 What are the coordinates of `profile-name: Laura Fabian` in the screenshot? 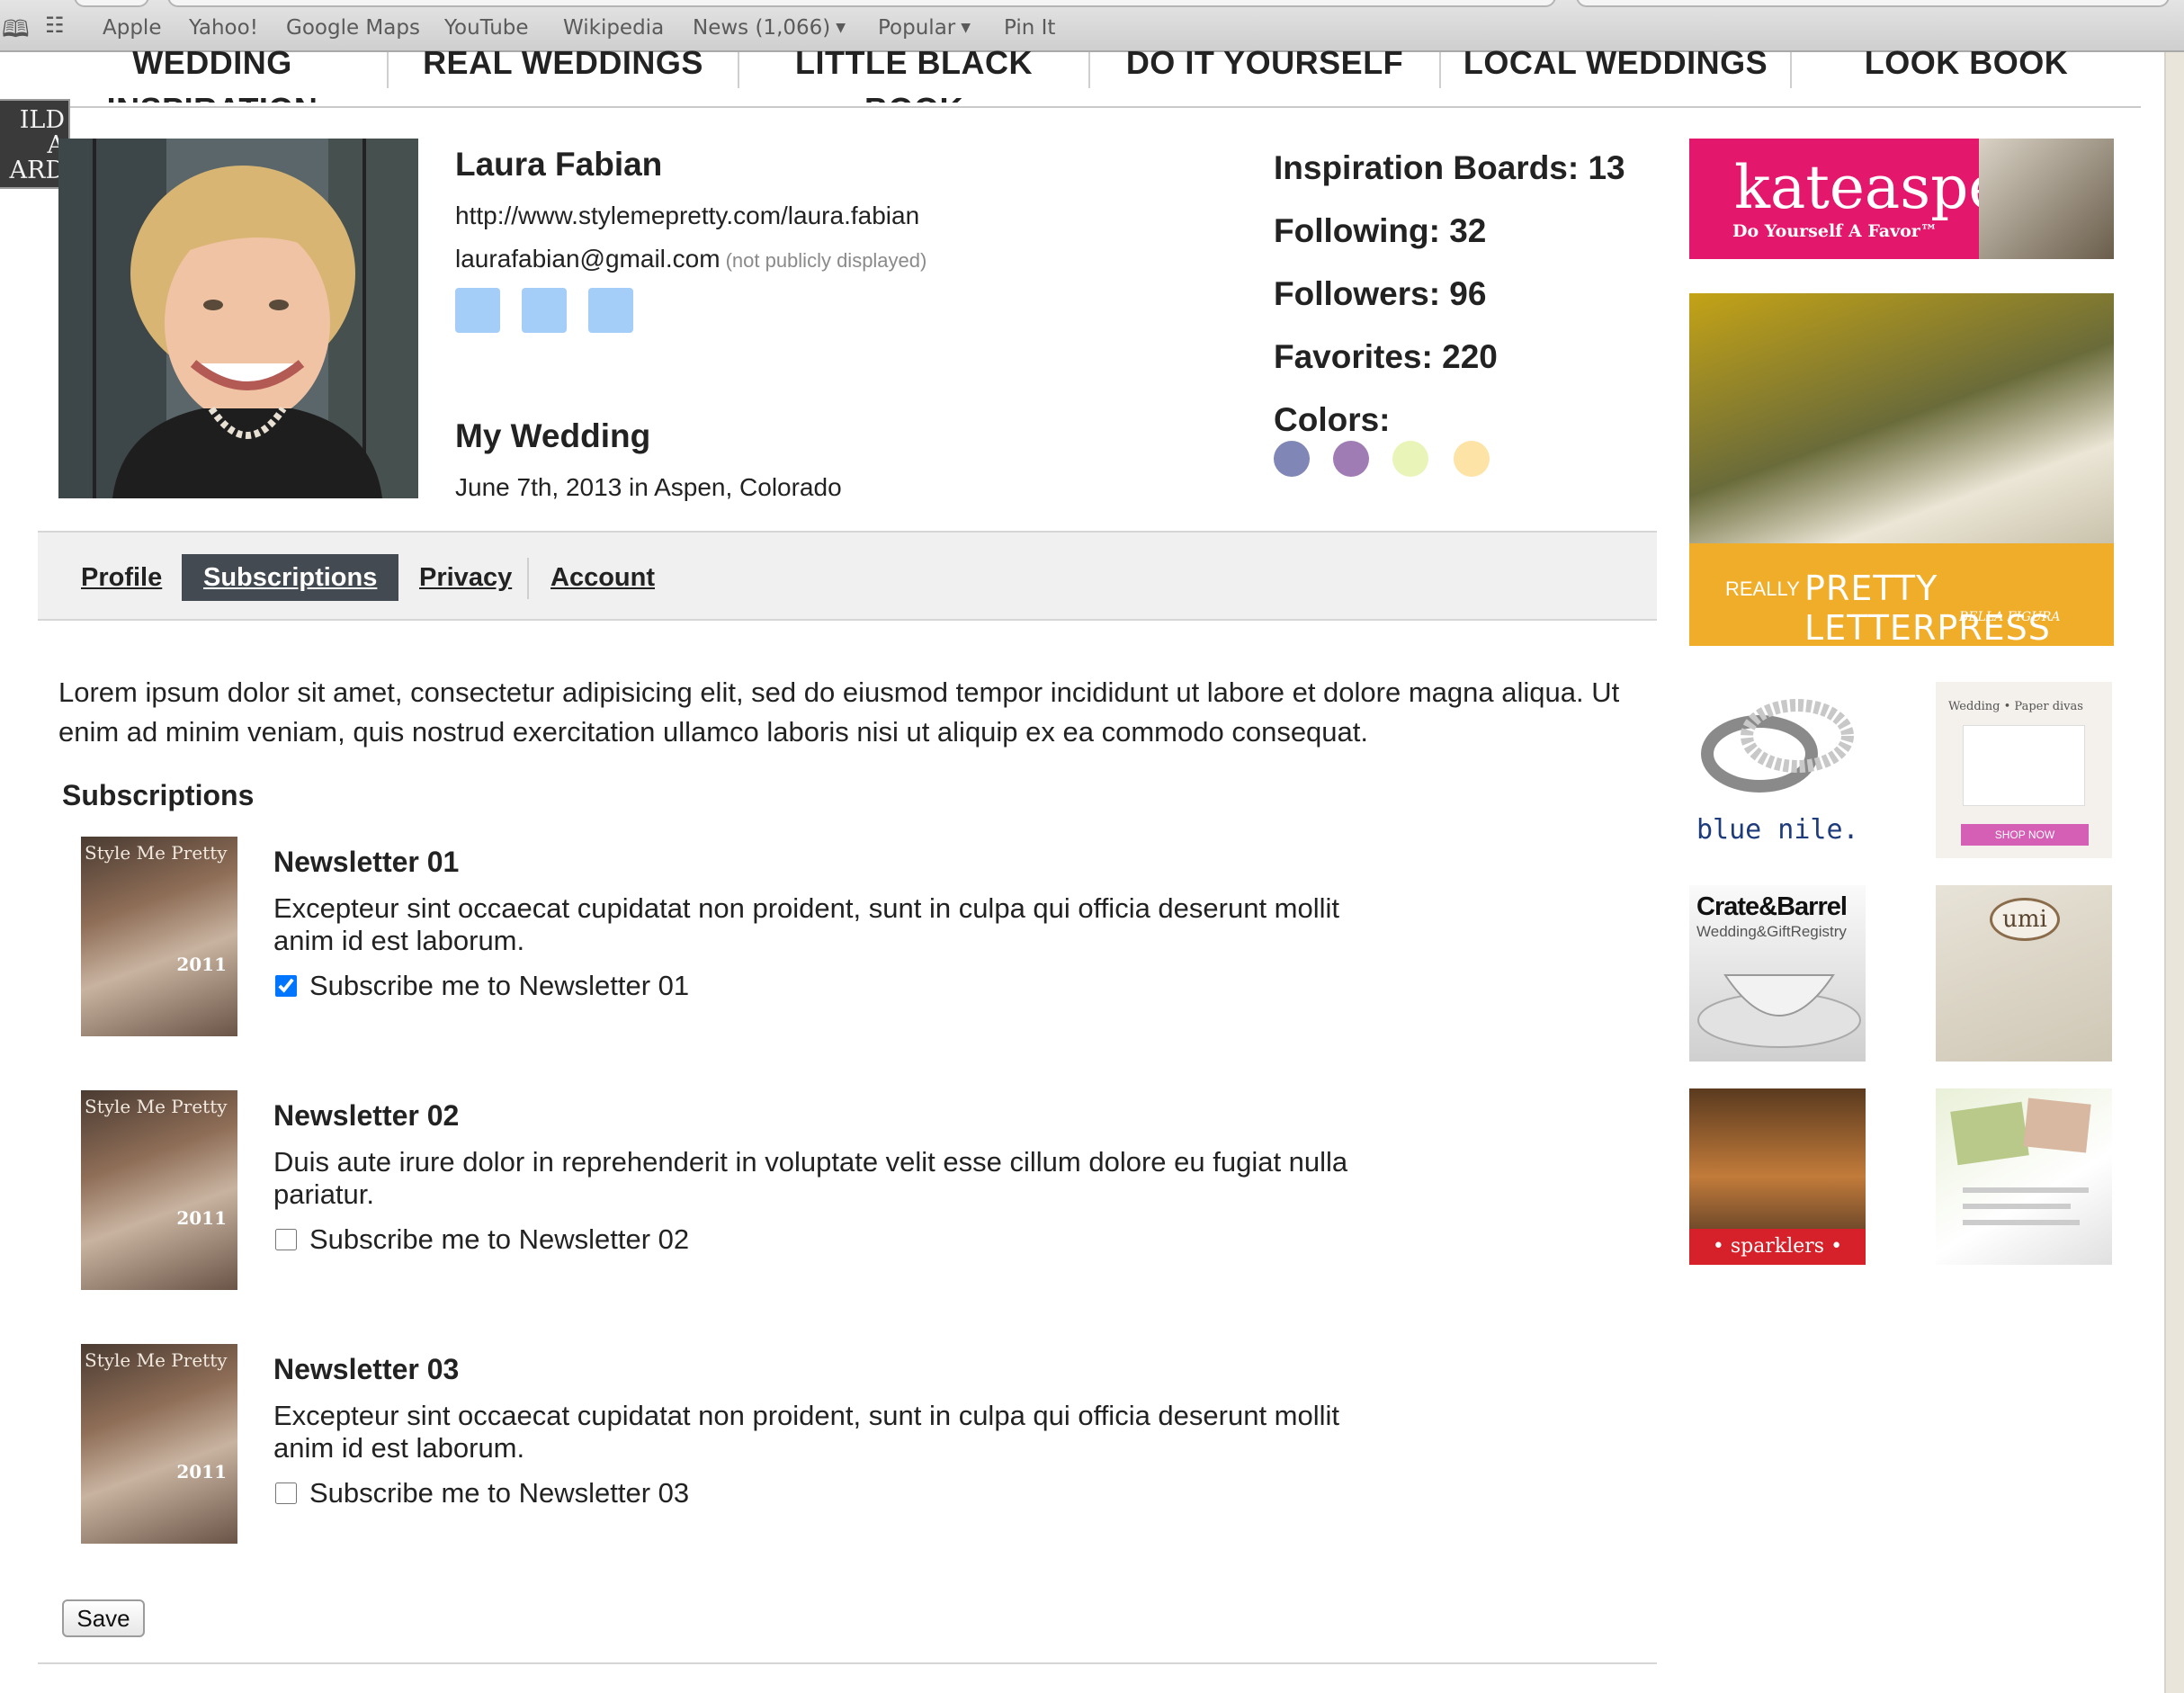 It's located at (559, 165).